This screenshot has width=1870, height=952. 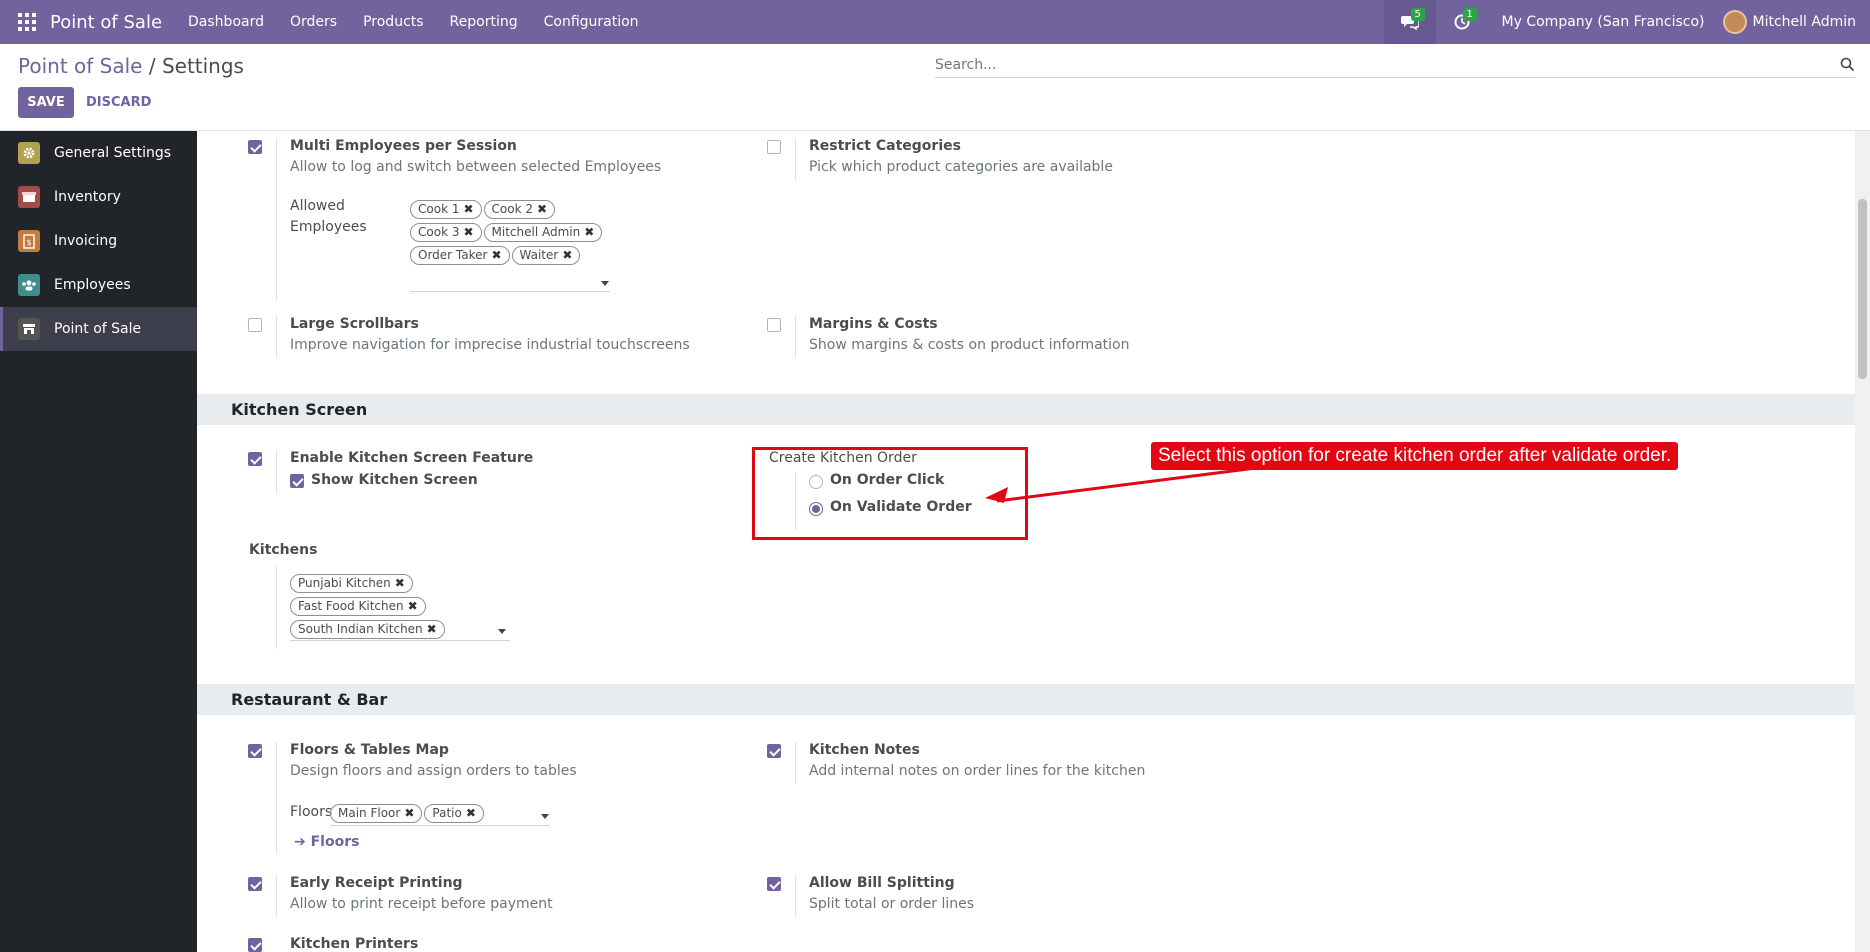 I want to click on floor-tag: Patio ✖, so click(x=454, y=813).